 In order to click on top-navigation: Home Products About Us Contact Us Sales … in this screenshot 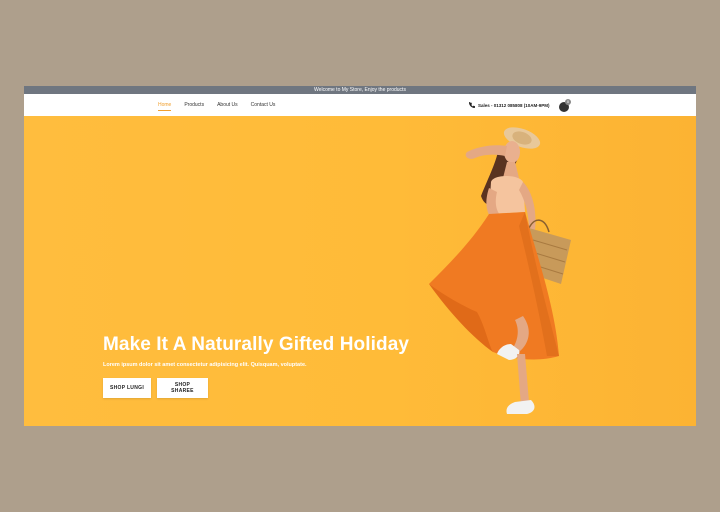, I will do `click(360, 105)`.